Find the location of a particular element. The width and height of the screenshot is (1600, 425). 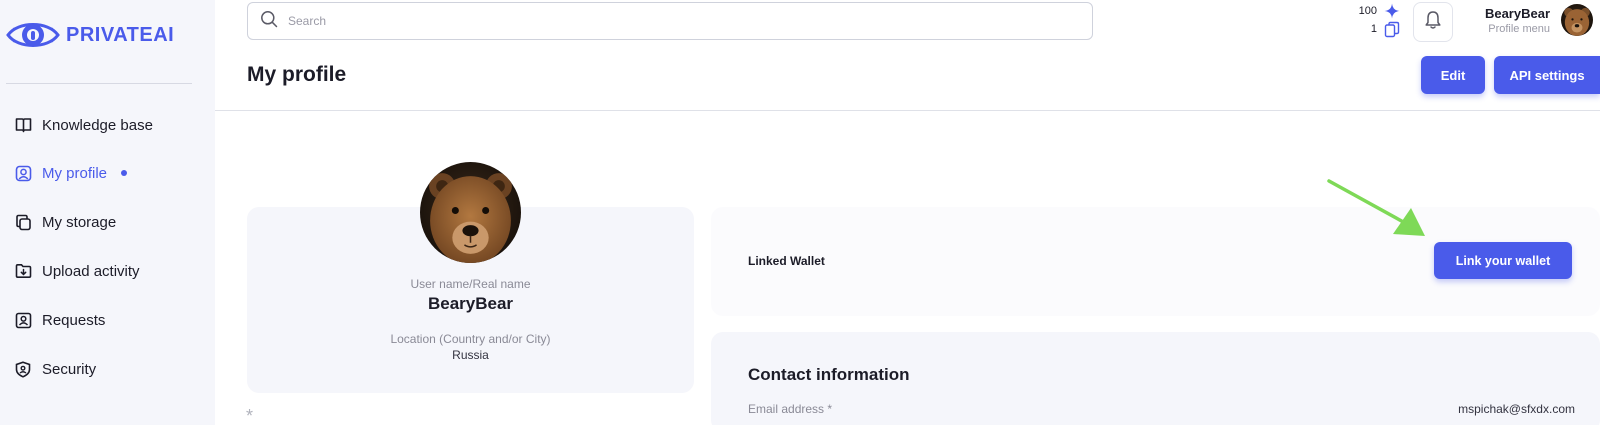

eye-logo-icon is located at coordinates (33, 35).